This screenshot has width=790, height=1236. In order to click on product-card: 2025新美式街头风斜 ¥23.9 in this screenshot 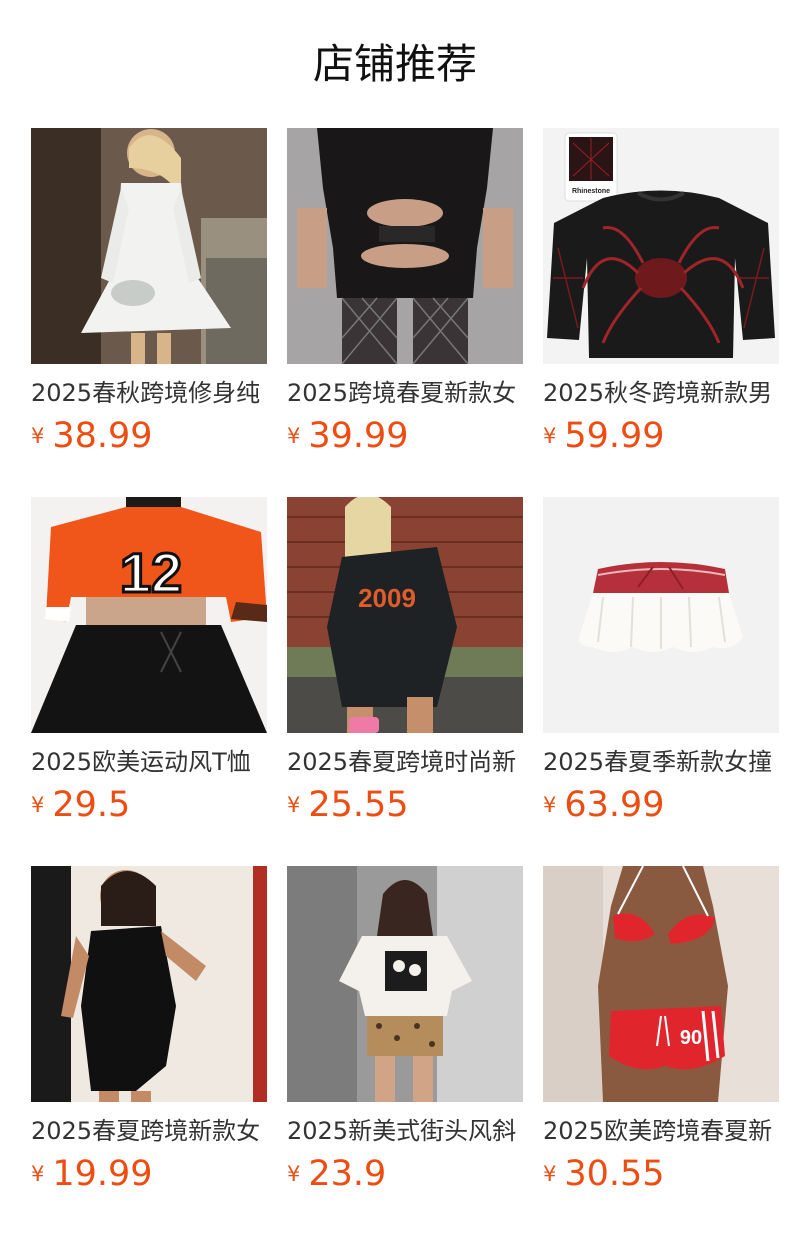, I will do `click(405, 1031)`.